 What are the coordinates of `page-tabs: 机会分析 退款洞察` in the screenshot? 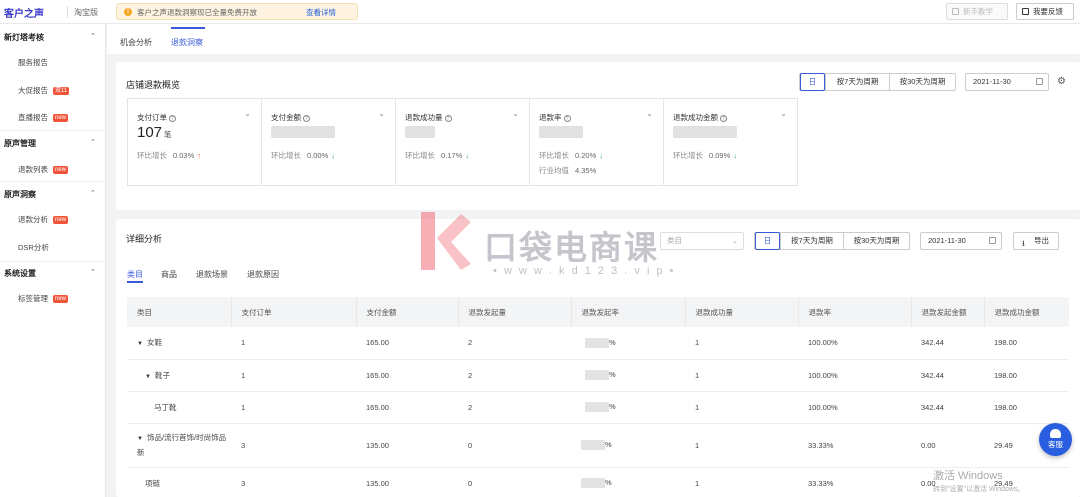 It's located at (593, 39).